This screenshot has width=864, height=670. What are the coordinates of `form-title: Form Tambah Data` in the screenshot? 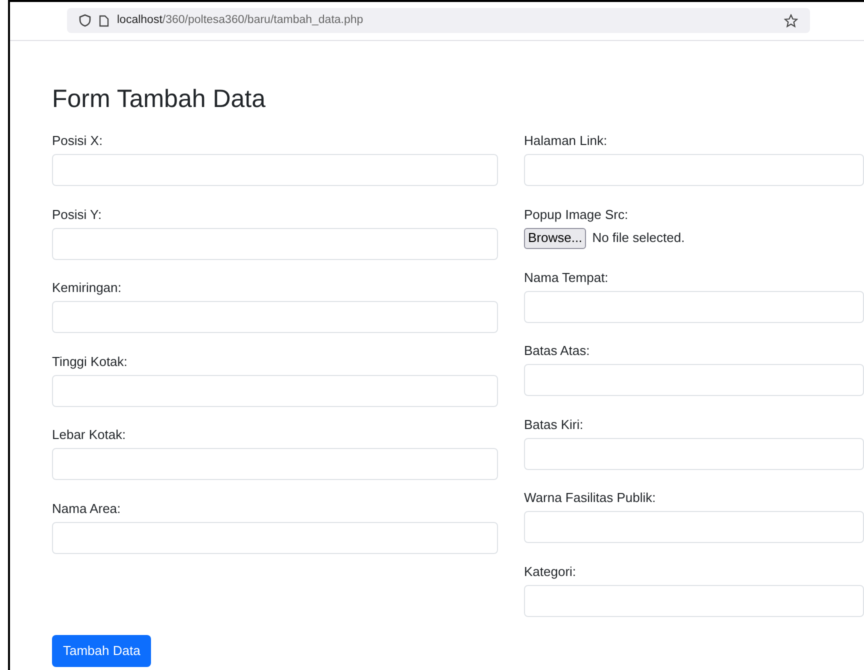 It's located at (159, 99).